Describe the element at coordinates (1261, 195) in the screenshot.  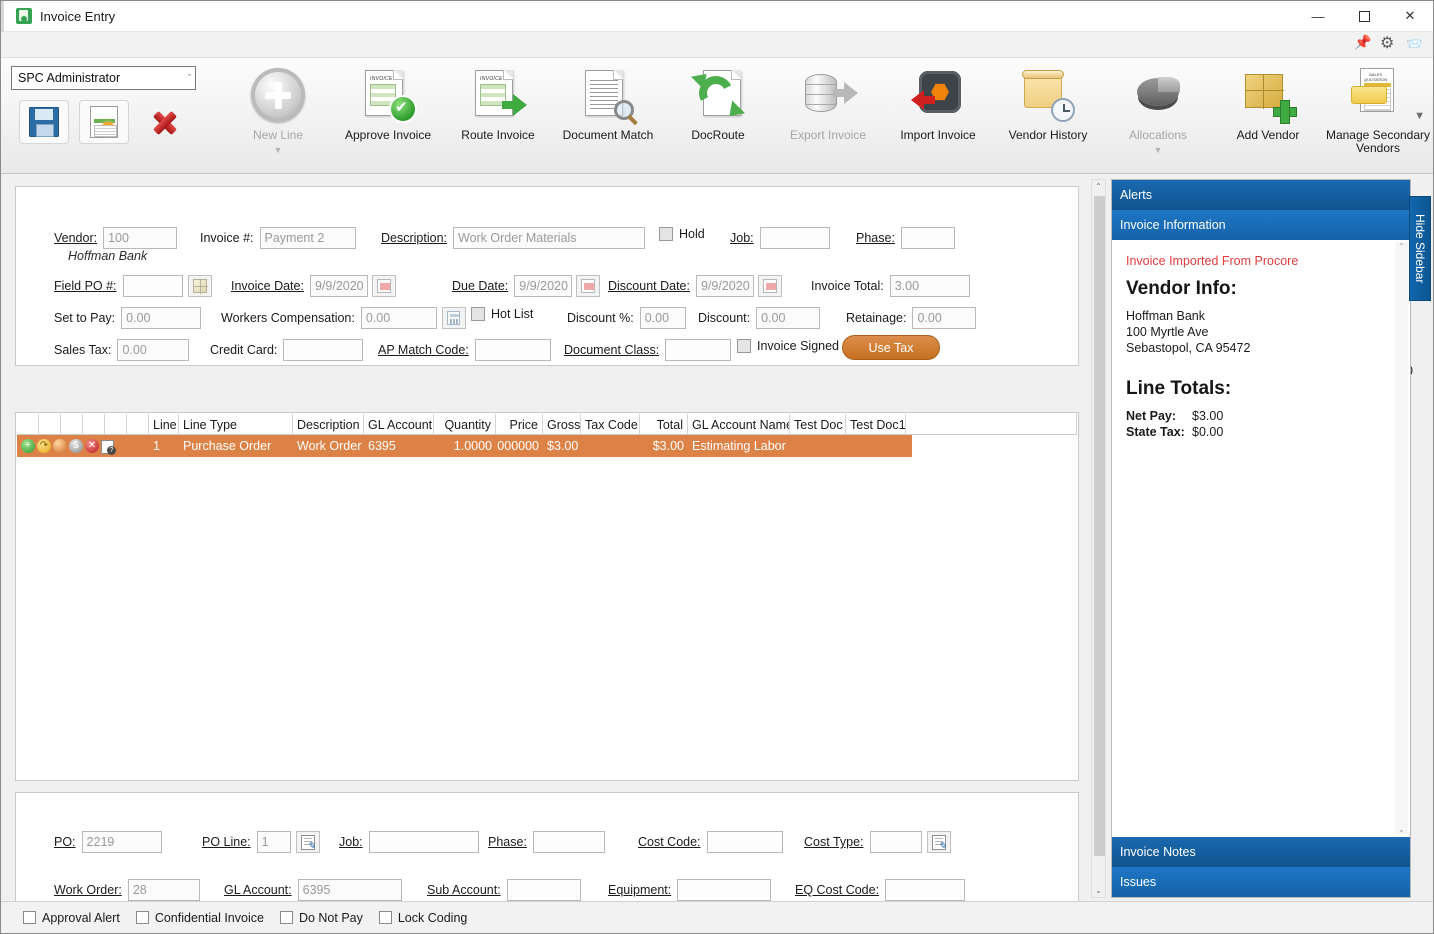
I see `sidebar-tab-alerts: Alerts` at that location.